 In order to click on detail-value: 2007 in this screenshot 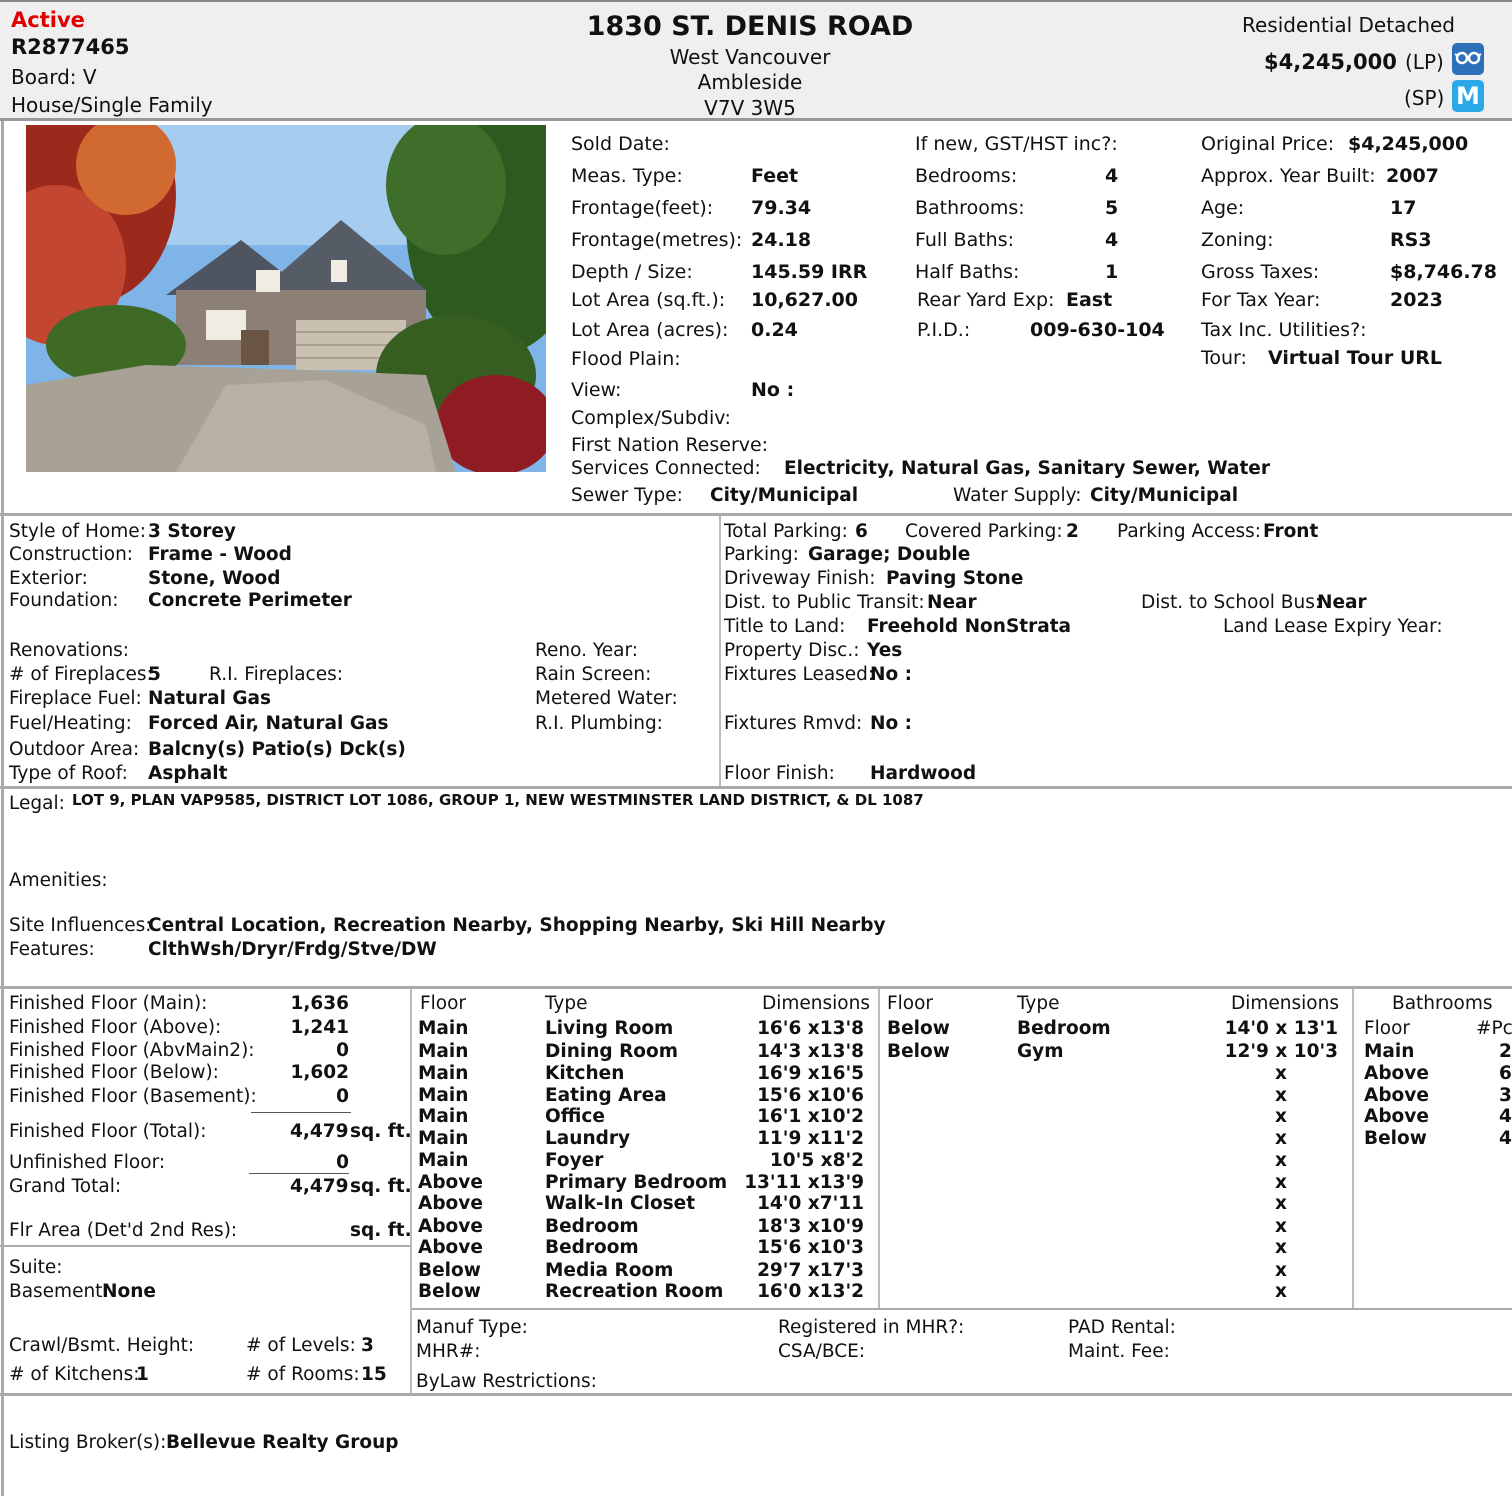, I will do `click(1412, 176)`.